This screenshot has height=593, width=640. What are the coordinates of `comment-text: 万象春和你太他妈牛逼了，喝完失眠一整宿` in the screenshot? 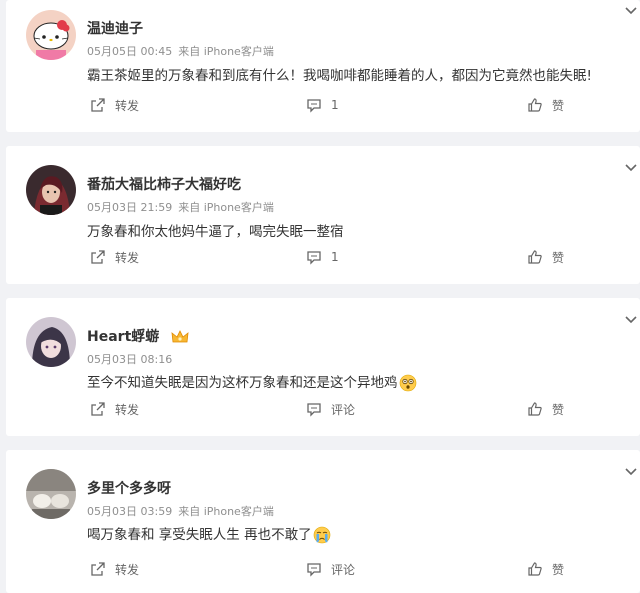 It's located at (215, 230).